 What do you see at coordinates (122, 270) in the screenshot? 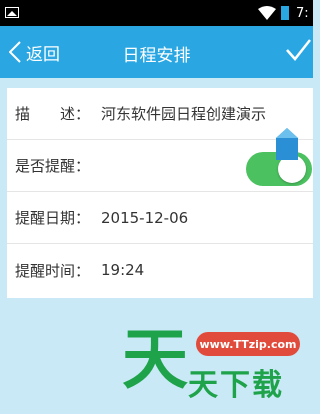
I see `time-value: 19:24` at bounding box center [122, 270].